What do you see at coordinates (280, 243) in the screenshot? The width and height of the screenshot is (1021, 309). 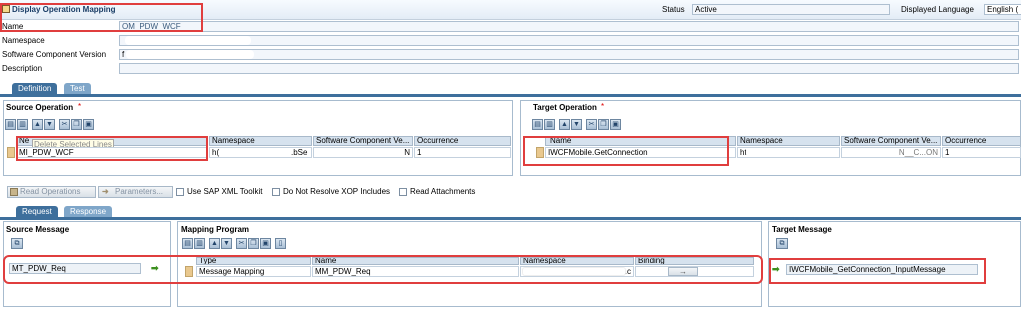 I see `document-icon: ▯` at bounding box center [280, 243].